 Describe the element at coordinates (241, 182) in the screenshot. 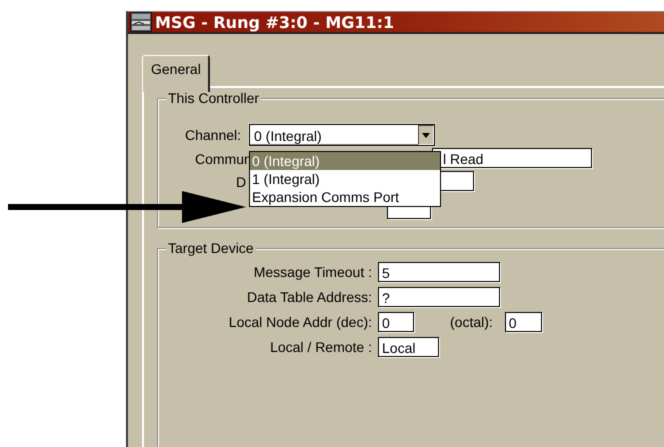

I see `field-label: D` at that location.